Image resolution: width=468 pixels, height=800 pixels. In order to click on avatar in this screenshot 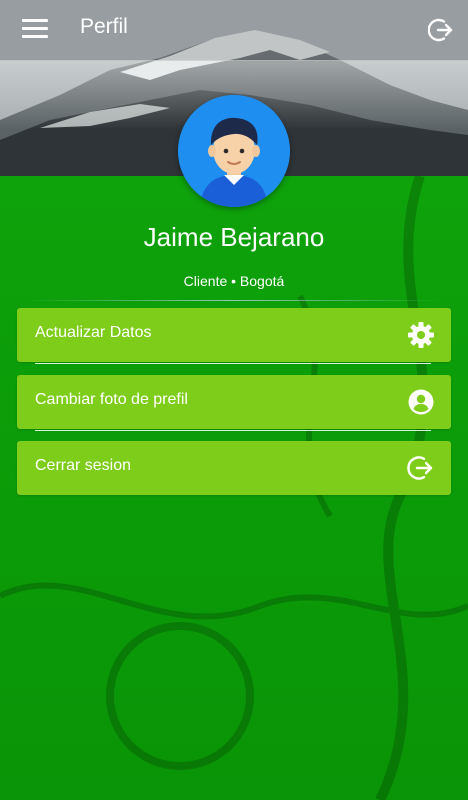, I will do `click(234, 151)`.